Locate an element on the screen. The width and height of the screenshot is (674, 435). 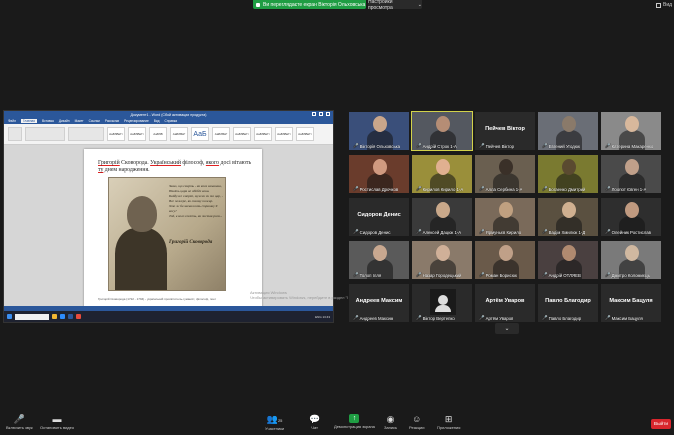
participant-tile: 🎤 Евгений Угодюк is located at coordinates (568, 131).